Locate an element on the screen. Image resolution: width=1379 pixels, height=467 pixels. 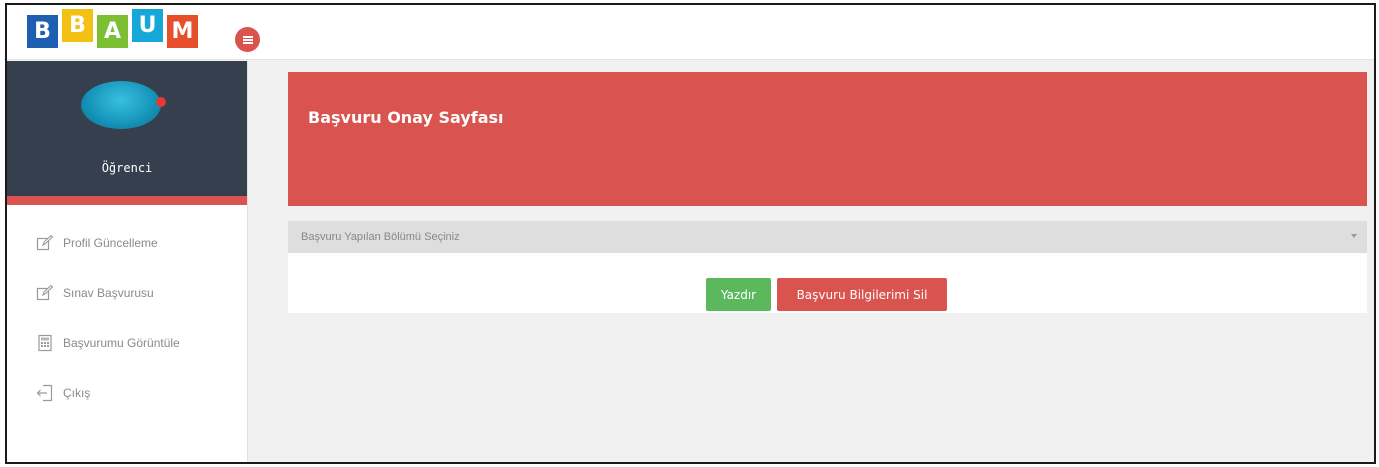
menu-toggle-button is located at coordinates (247, 39).